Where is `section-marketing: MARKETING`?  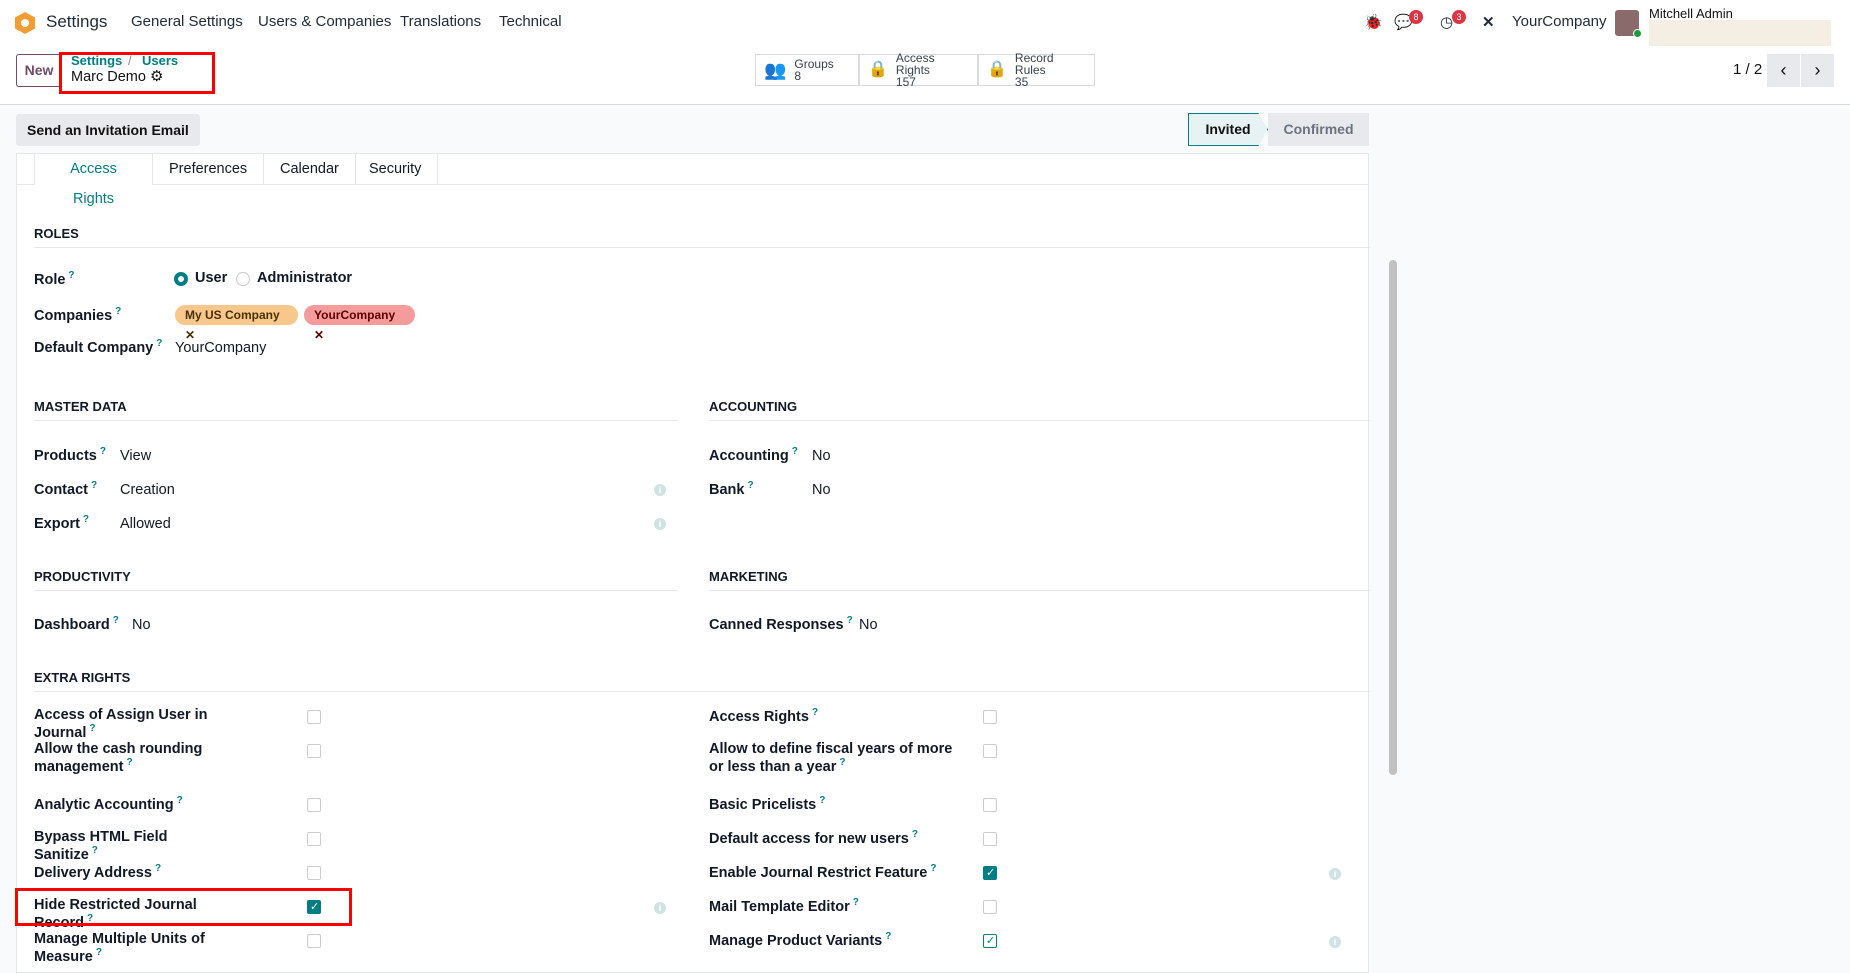
section-marketing: MARKETING is located at coordinates (1039, 580).